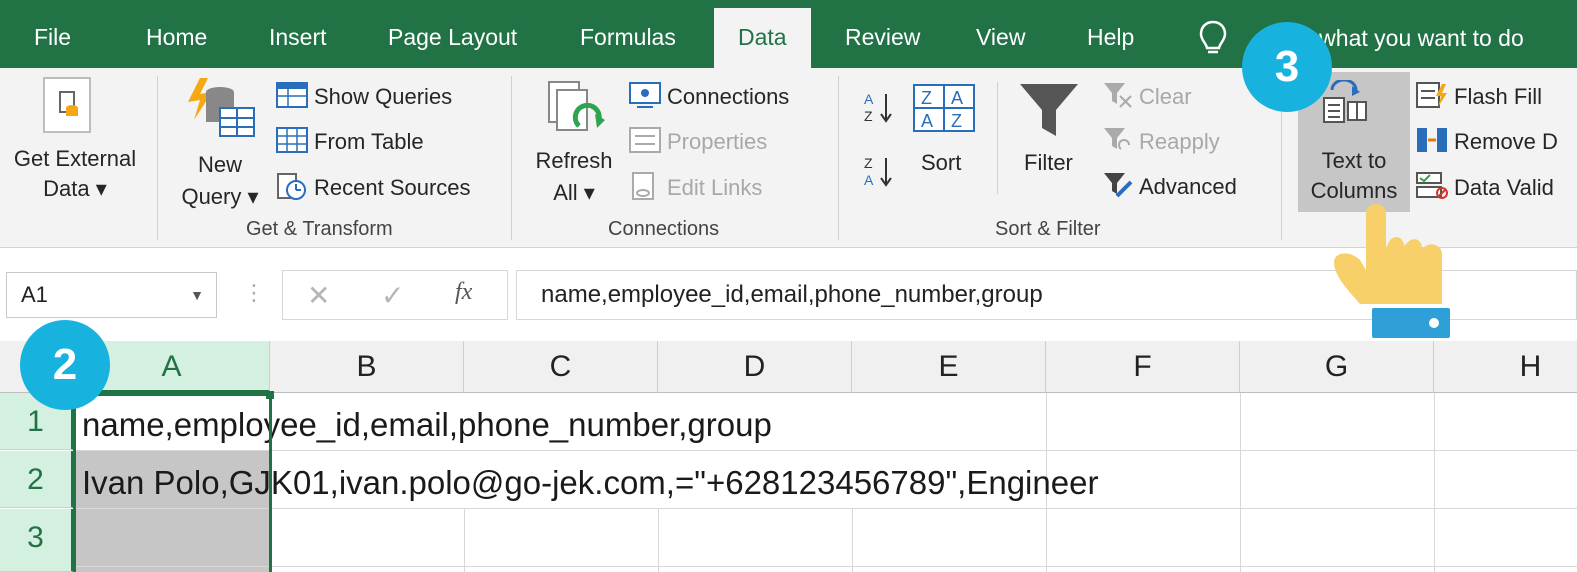 This screenshot has height=572, width=1577. I want to click on refresh-all-label-1: Refresh, so click(574, 160).